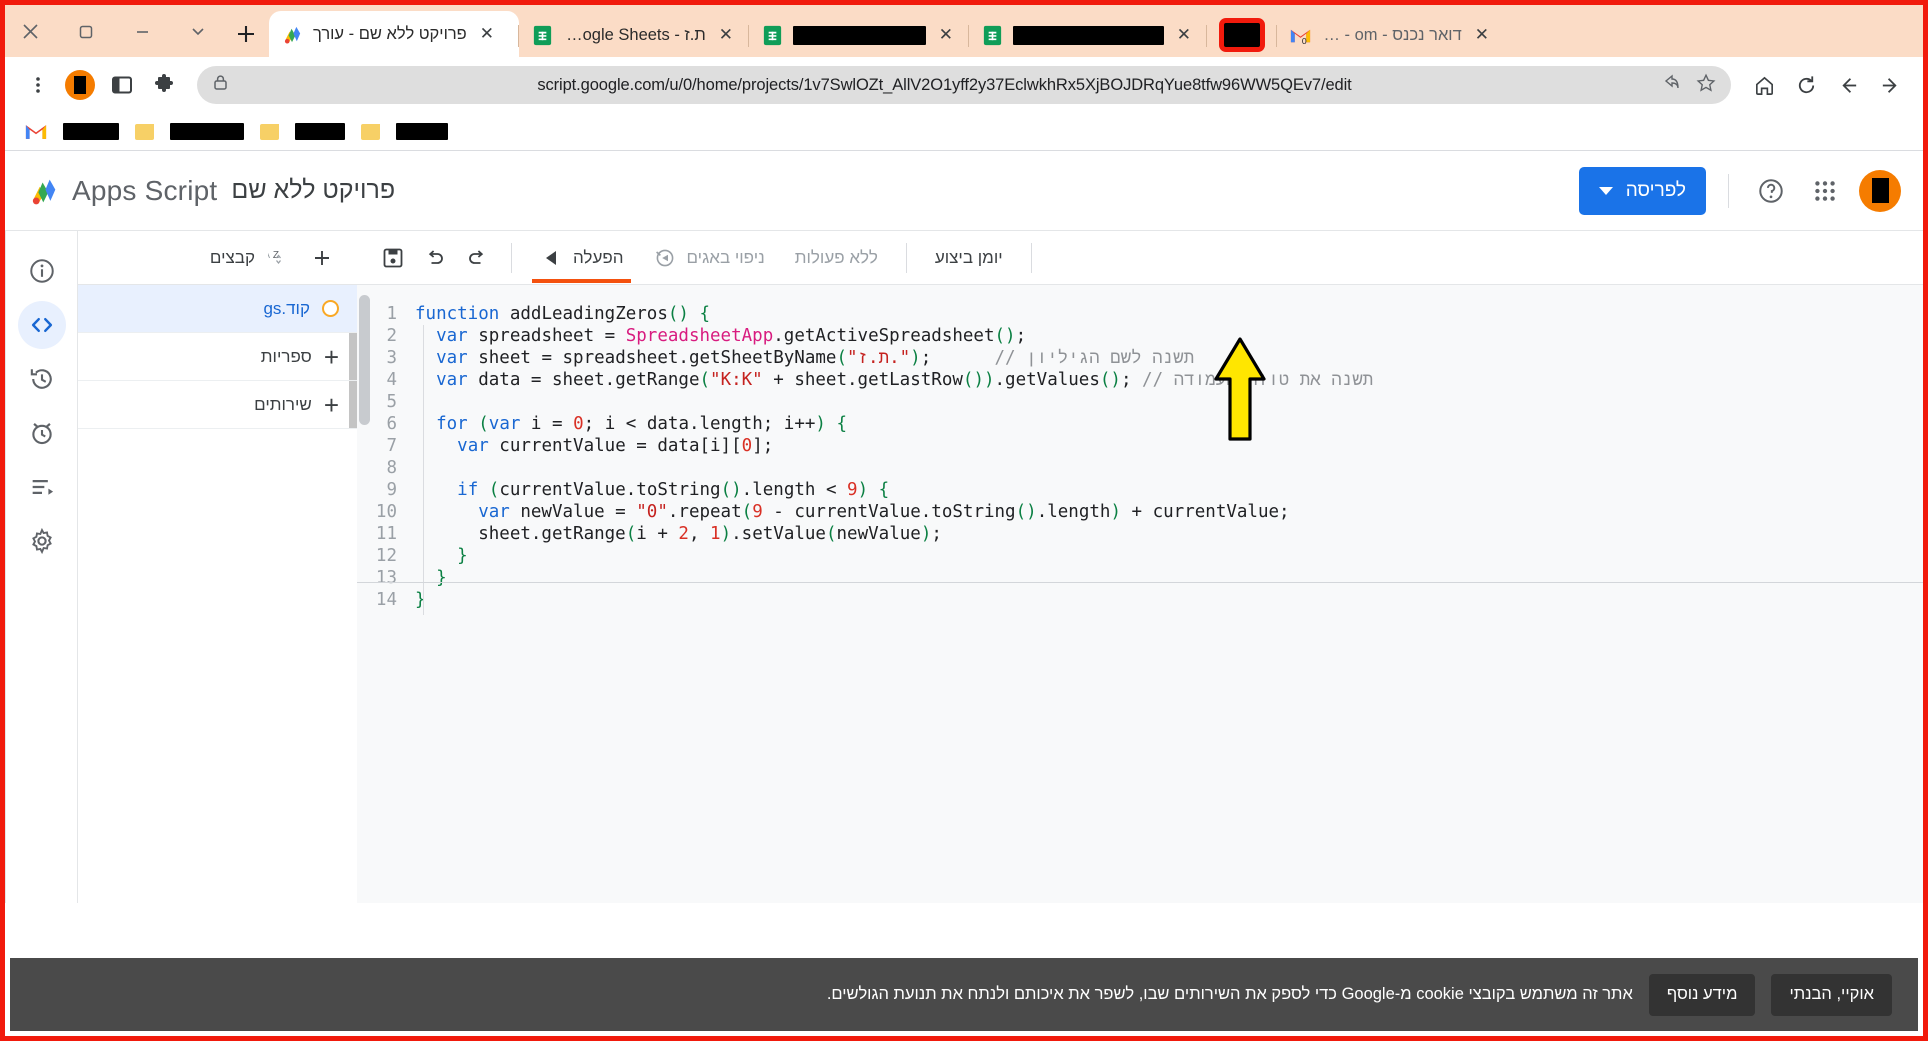 Image resolution: width=1928 pixels, height=1041 pixels. Describe the element at coordinates (114, 31) in the screenshot. I see `window-controls` at that location.